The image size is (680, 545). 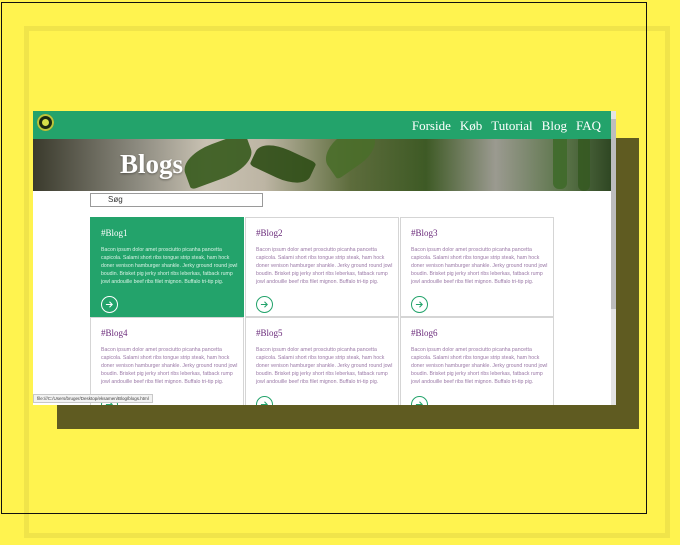 I want to click on scrollbar-thumb, so click(x=613, y=214).